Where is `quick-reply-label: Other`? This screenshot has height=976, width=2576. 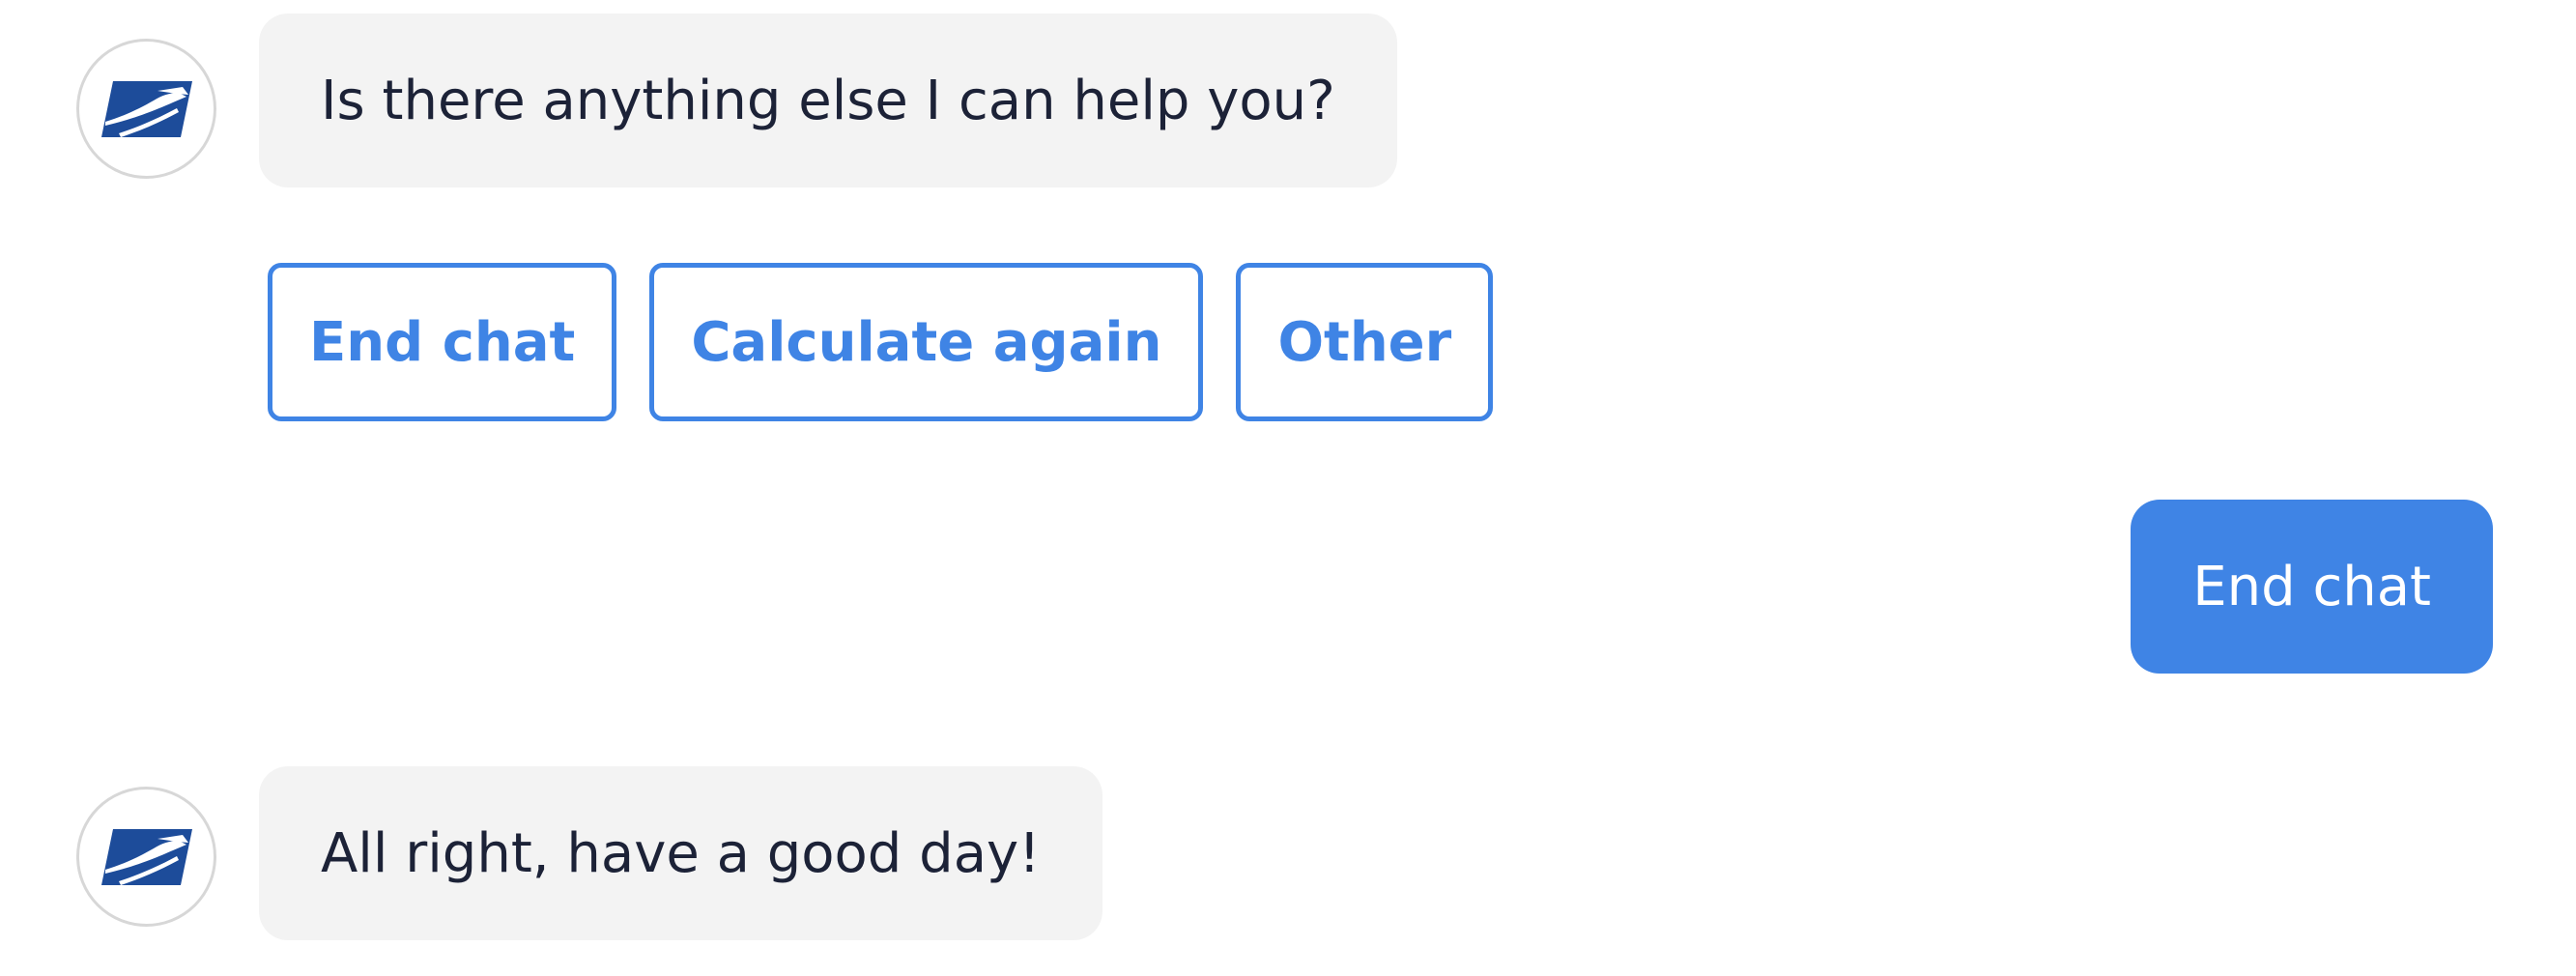
quick-reply-label: Other is located at coordinates (1365, 342).